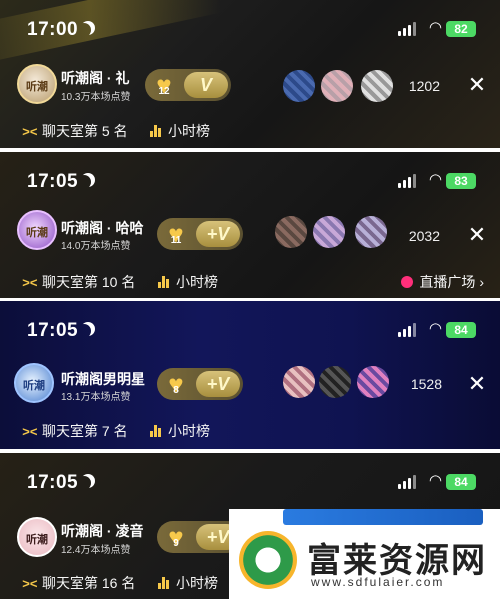  I want to click on leaf-logo-icon, so click(268, 560).